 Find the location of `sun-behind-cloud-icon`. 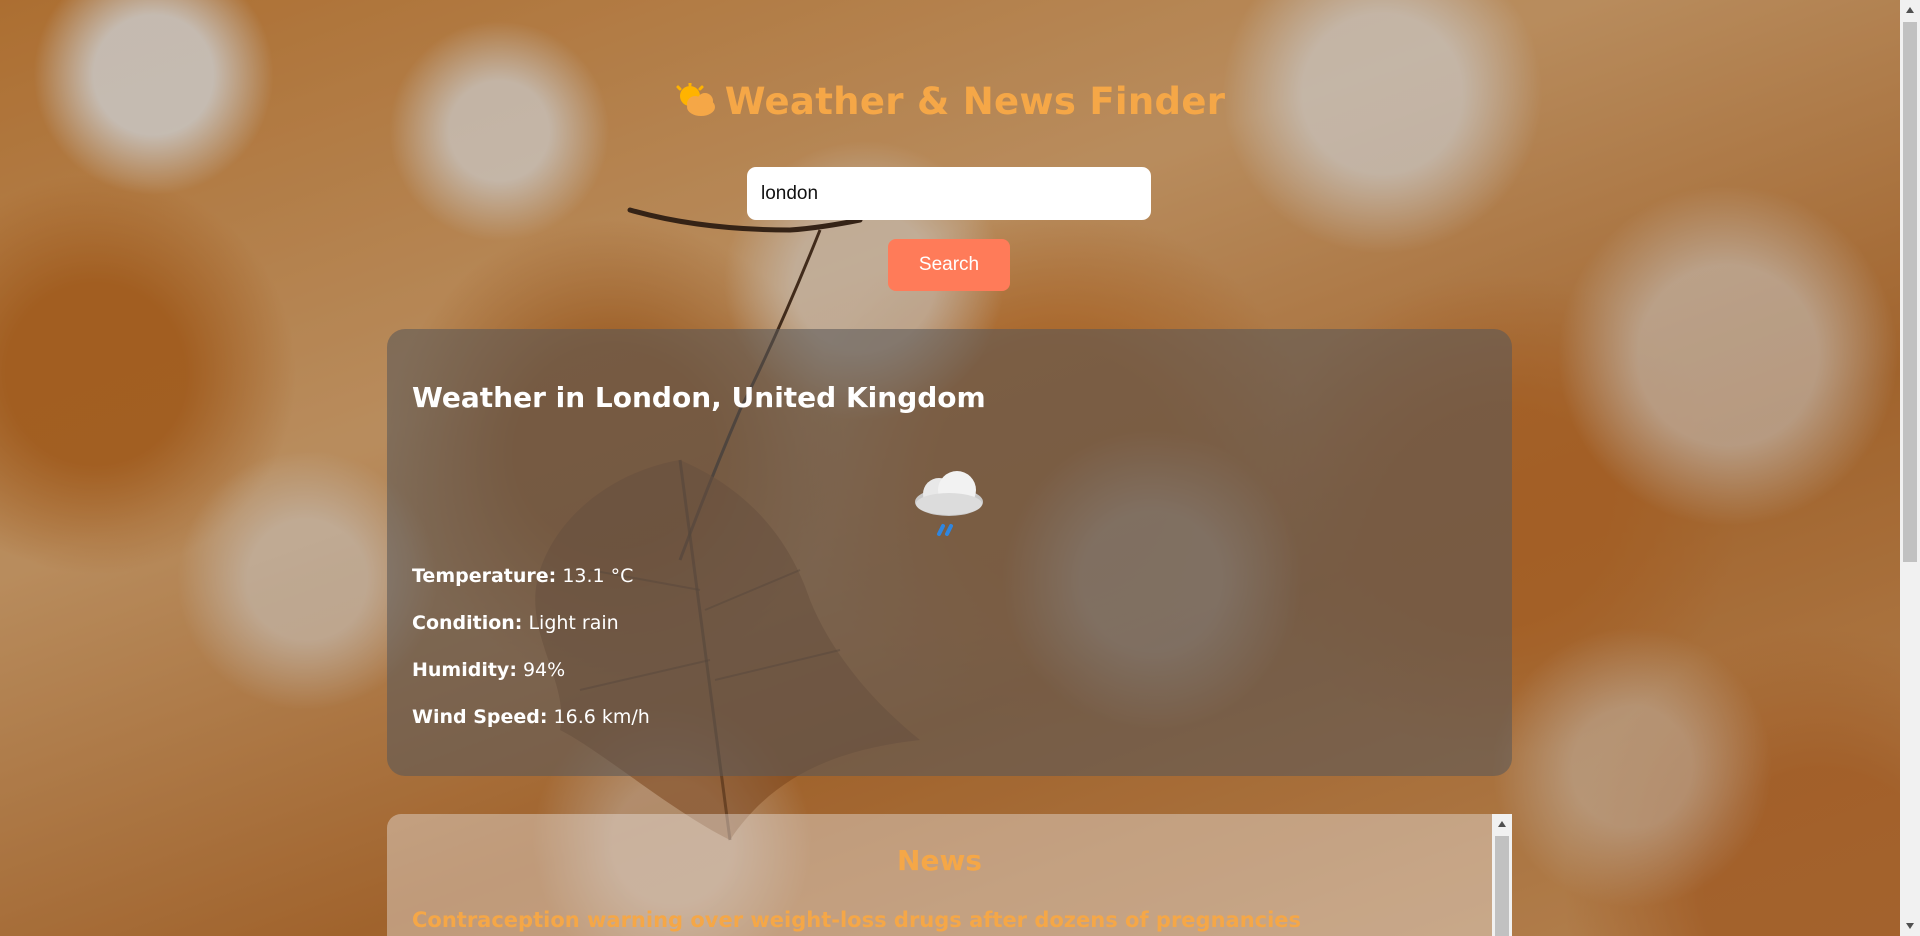

sun-behind-cloud-icon is located at coordinates (696, 103).